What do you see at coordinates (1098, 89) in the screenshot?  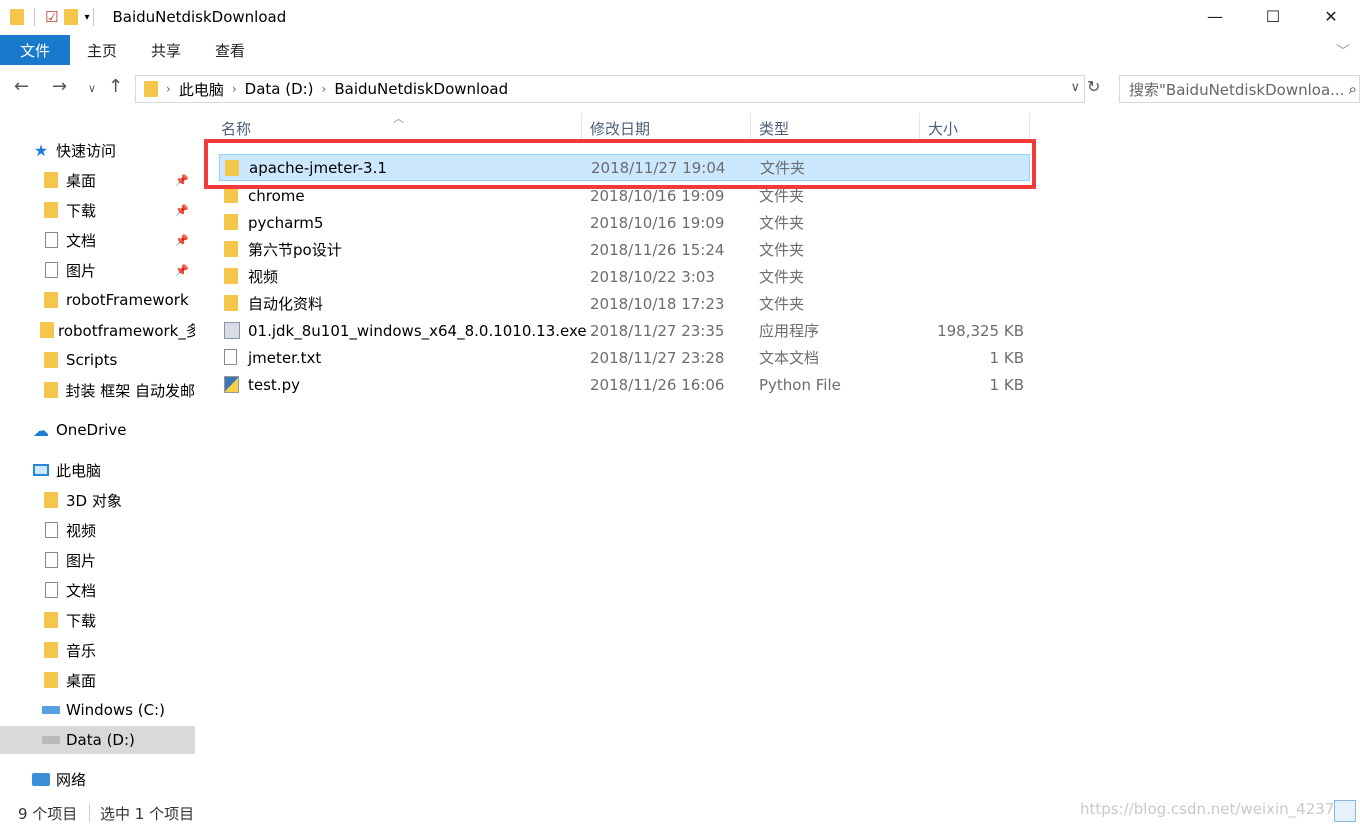 I see `refresh-icon: ↻` at bounding box center [1098, 89].